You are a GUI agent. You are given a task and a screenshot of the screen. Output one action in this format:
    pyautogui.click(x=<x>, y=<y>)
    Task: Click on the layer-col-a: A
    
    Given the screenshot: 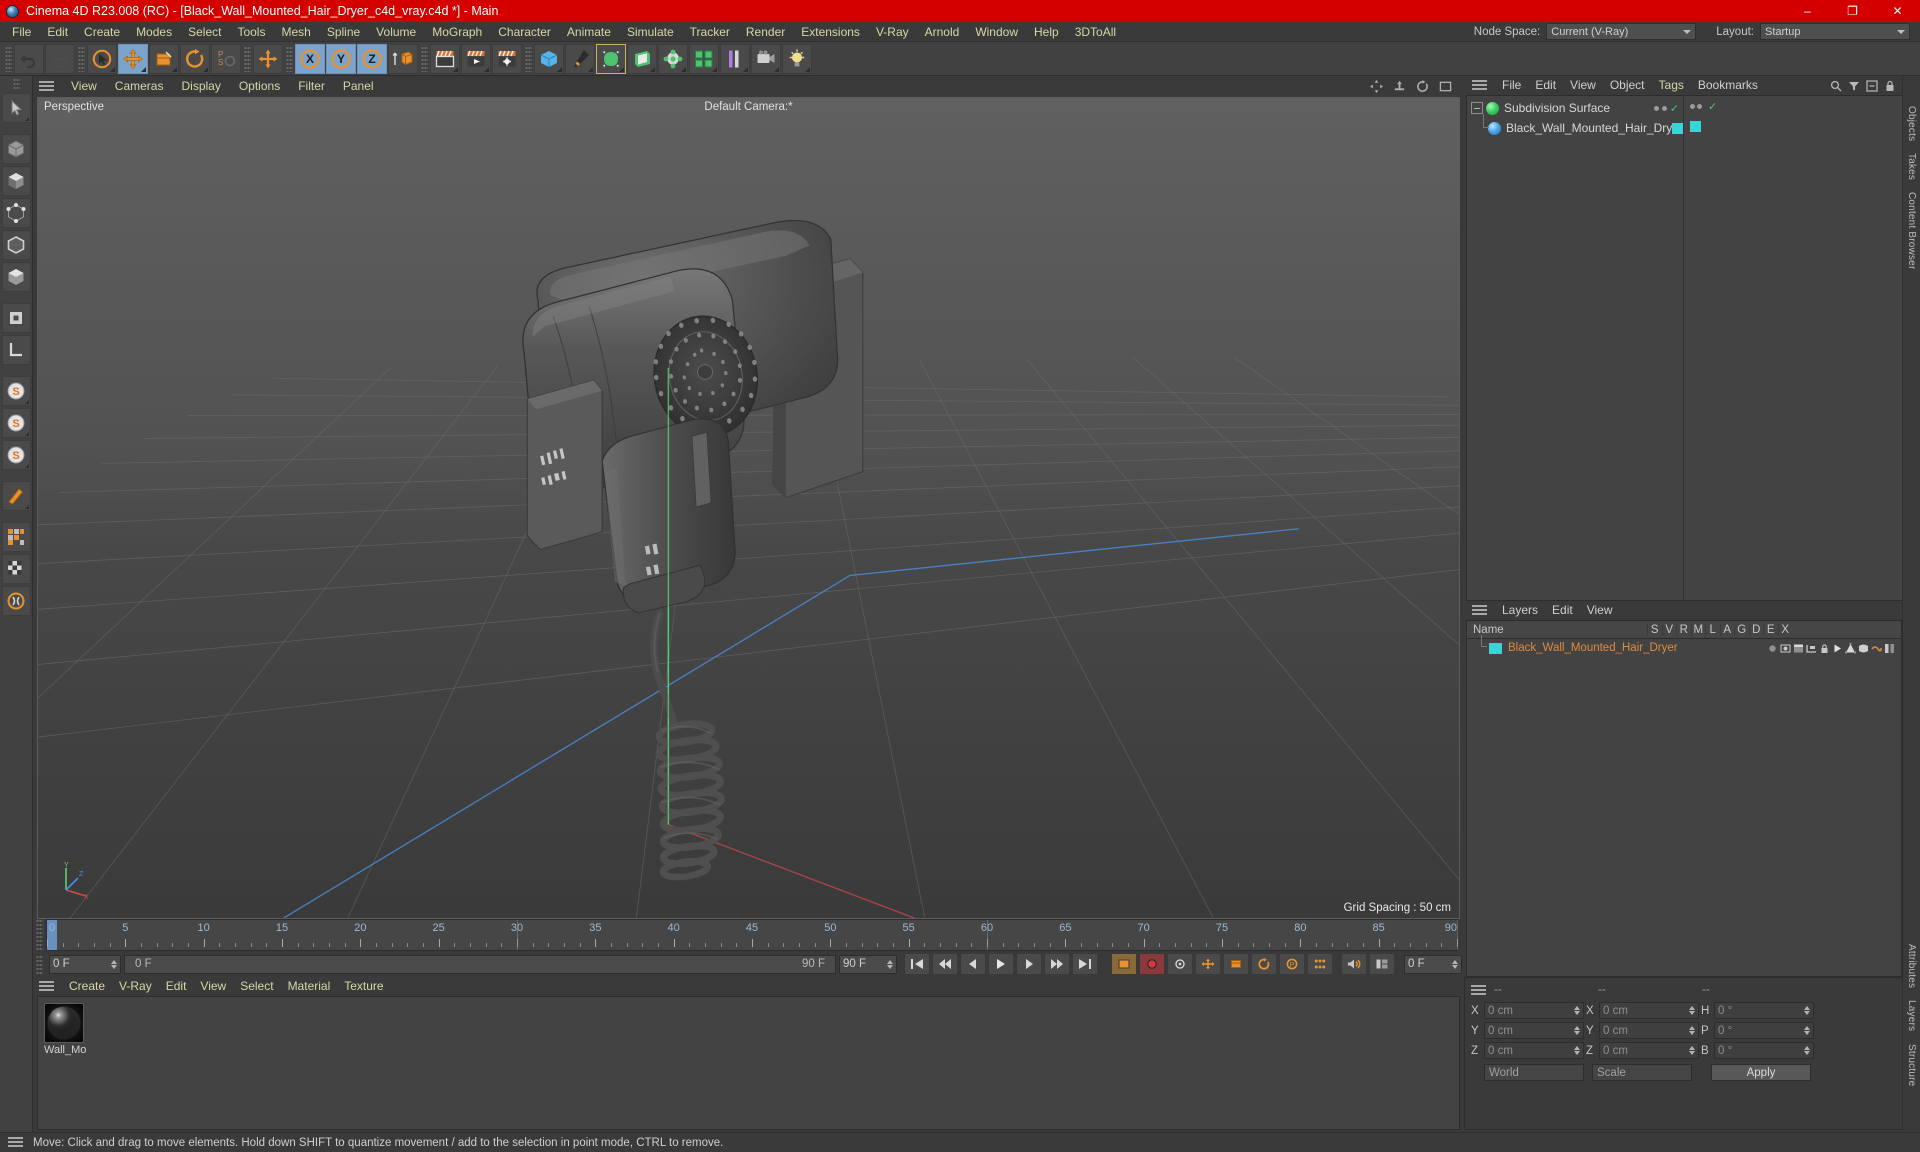 What is the action you would take?
    pyautogui.click(x=1727, y=629)
    